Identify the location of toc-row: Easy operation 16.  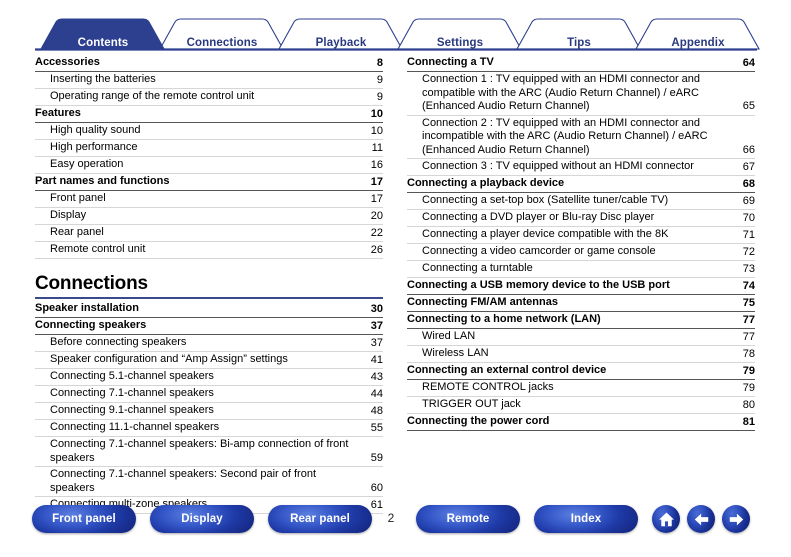
(209, 165).